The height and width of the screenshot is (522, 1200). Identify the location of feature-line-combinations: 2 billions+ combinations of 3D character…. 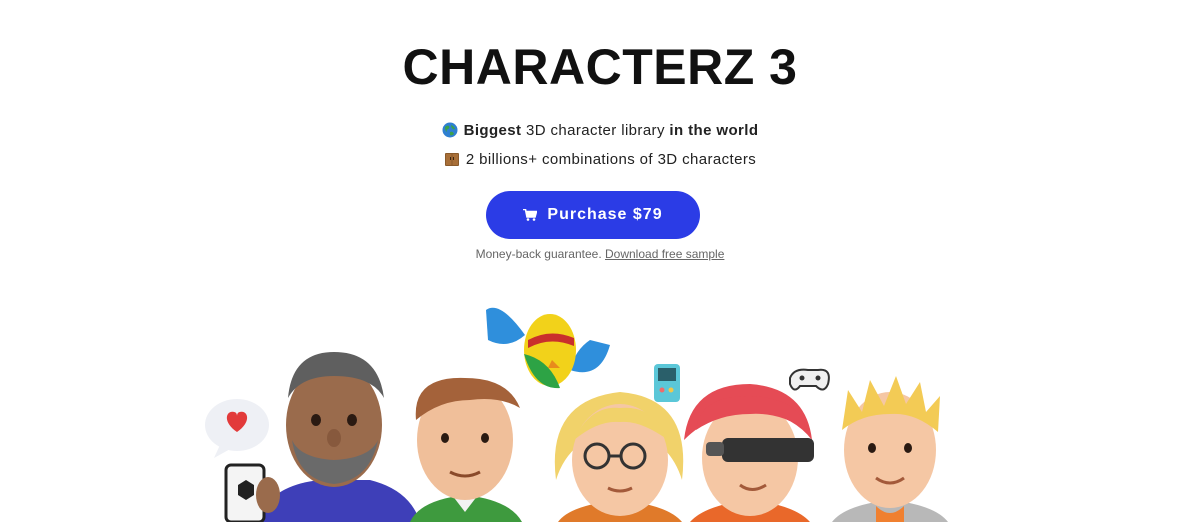
(600, 160).